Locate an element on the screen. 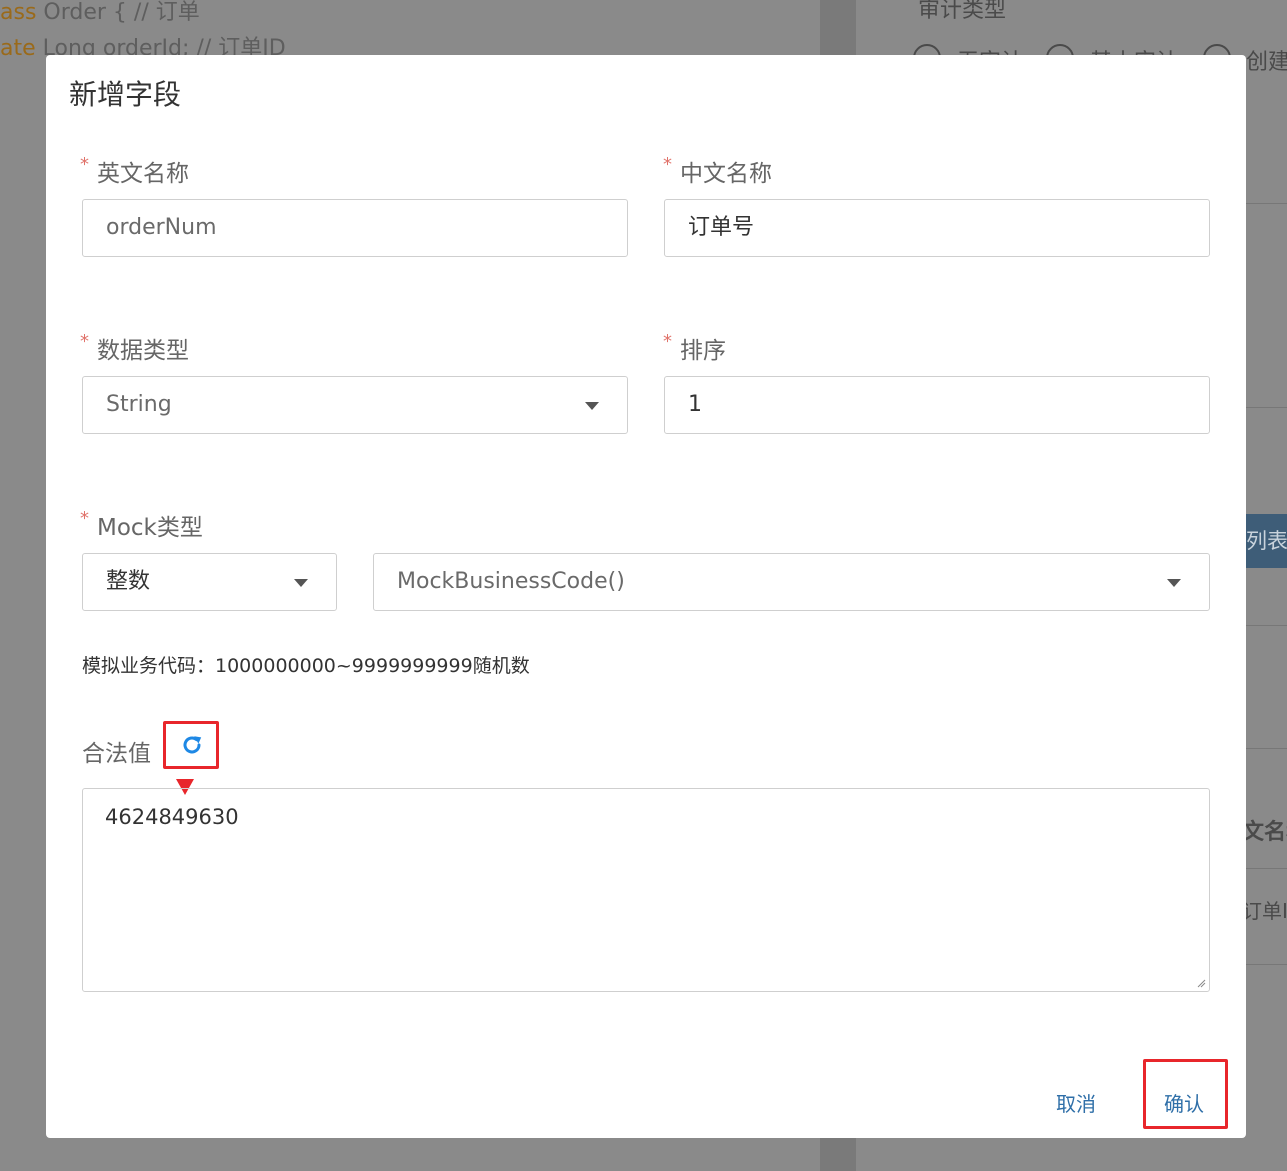  background-table-cell: 订单ID is located at coordinates (1264, 911).